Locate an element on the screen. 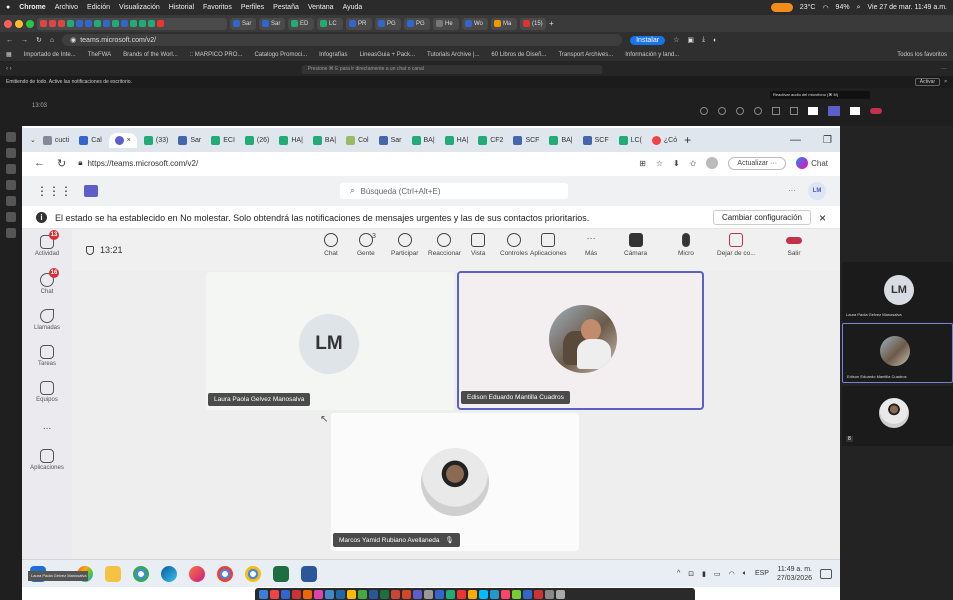 Image resolution: width=953 pixels, height=600 pixels. call-react-button: Reaccionar is located at coordinates (444, 245).